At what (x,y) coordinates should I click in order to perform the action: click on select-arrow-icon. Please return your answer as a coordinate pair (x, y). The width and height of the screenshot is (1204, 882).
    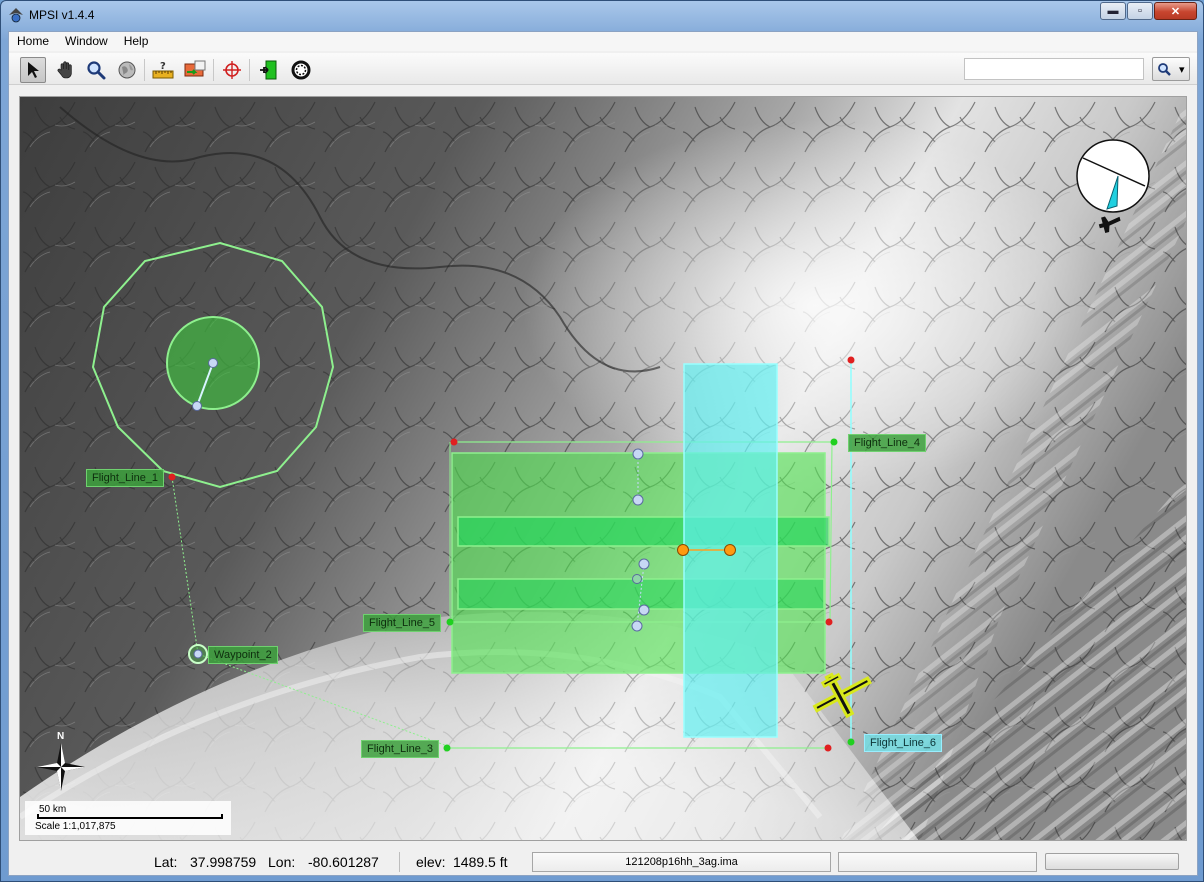
    Looking at the image, I should click on (33, 70).